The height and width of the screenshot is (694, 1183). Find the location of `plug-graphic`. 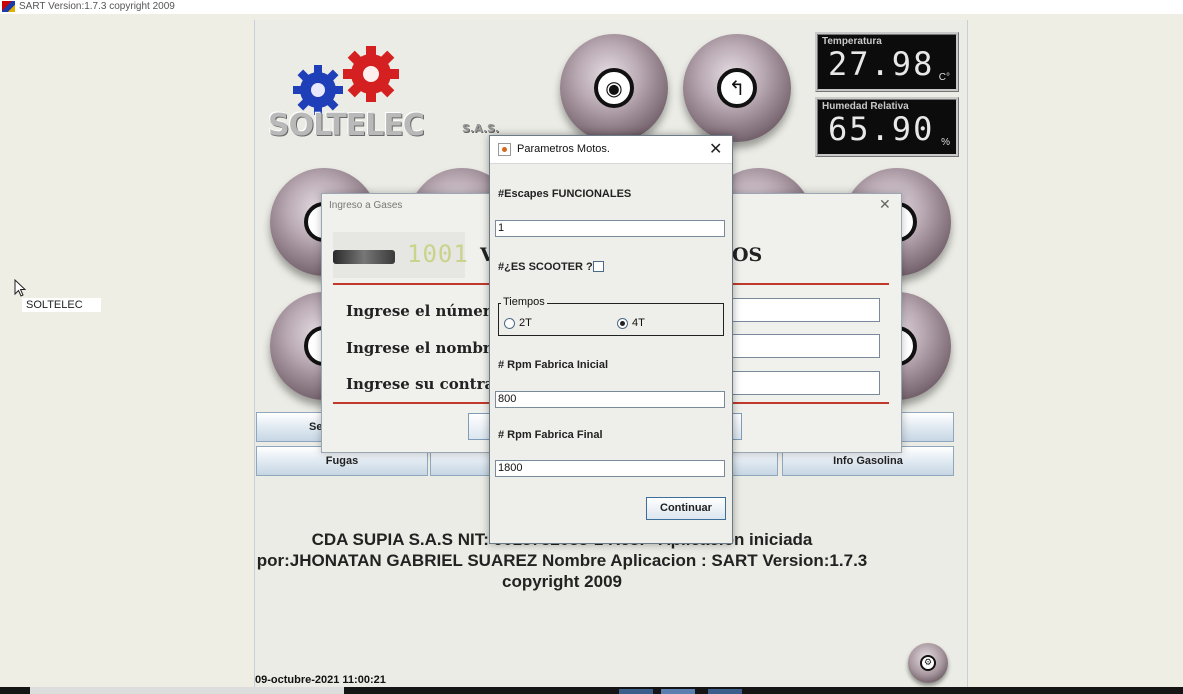

plug-graphic is located at coordinates (364, 257).